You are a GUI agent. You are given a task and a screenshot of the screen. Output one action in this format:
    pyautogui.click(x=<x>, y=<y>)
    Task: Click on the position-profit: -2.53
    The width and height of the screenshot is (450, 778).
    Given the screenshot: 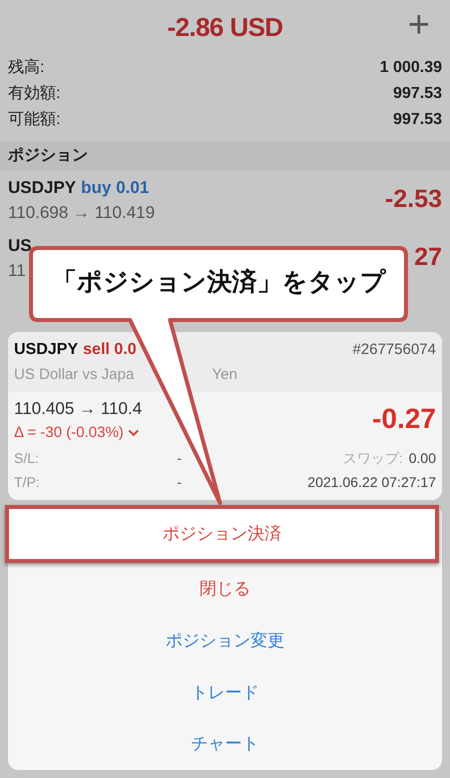 What is the action you would take?
    pyautogui.click(x=413, y=200)
    